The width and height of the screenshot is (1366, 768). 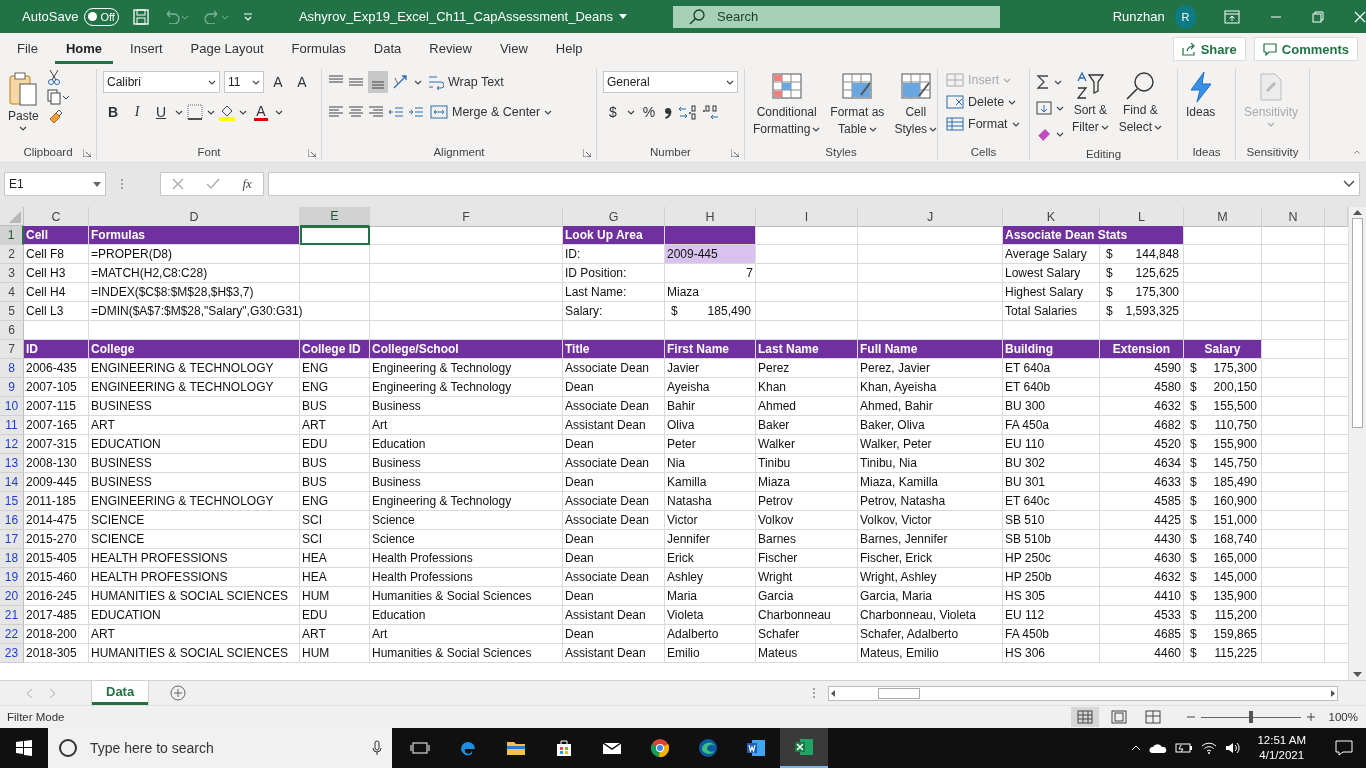 I want to click on number-format-field: General, so click(x=670, y=82).